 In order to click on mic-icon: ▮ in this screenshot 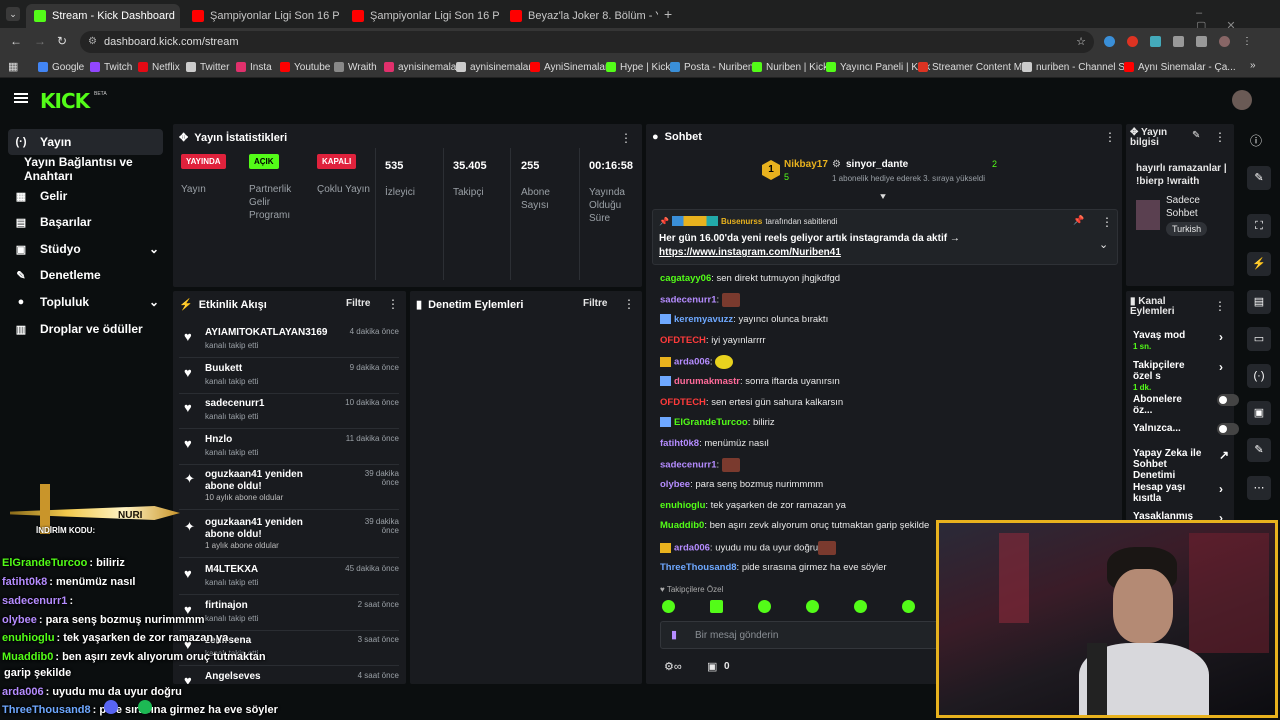, I will do `click(674, 634)`.